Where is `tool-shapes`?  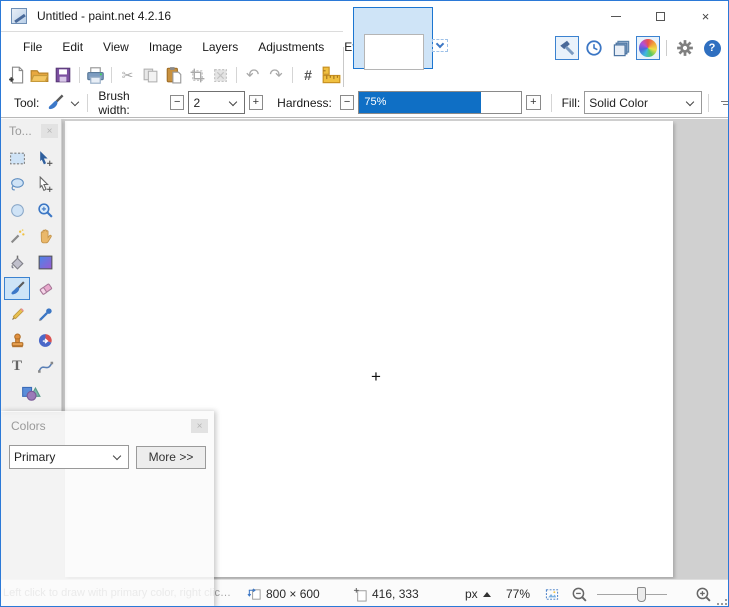
tool-shapes is located at coordinates (31, 392).